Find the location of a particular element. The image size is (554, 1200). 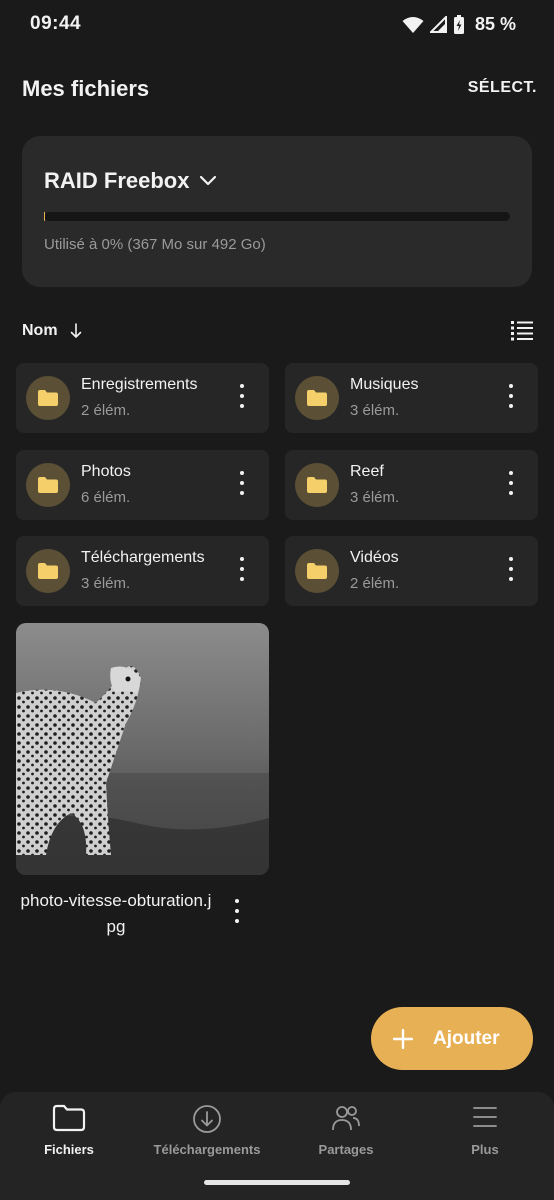

file-name: photo-vitesse-obturation.jpg is located at coordinates (116, 913).